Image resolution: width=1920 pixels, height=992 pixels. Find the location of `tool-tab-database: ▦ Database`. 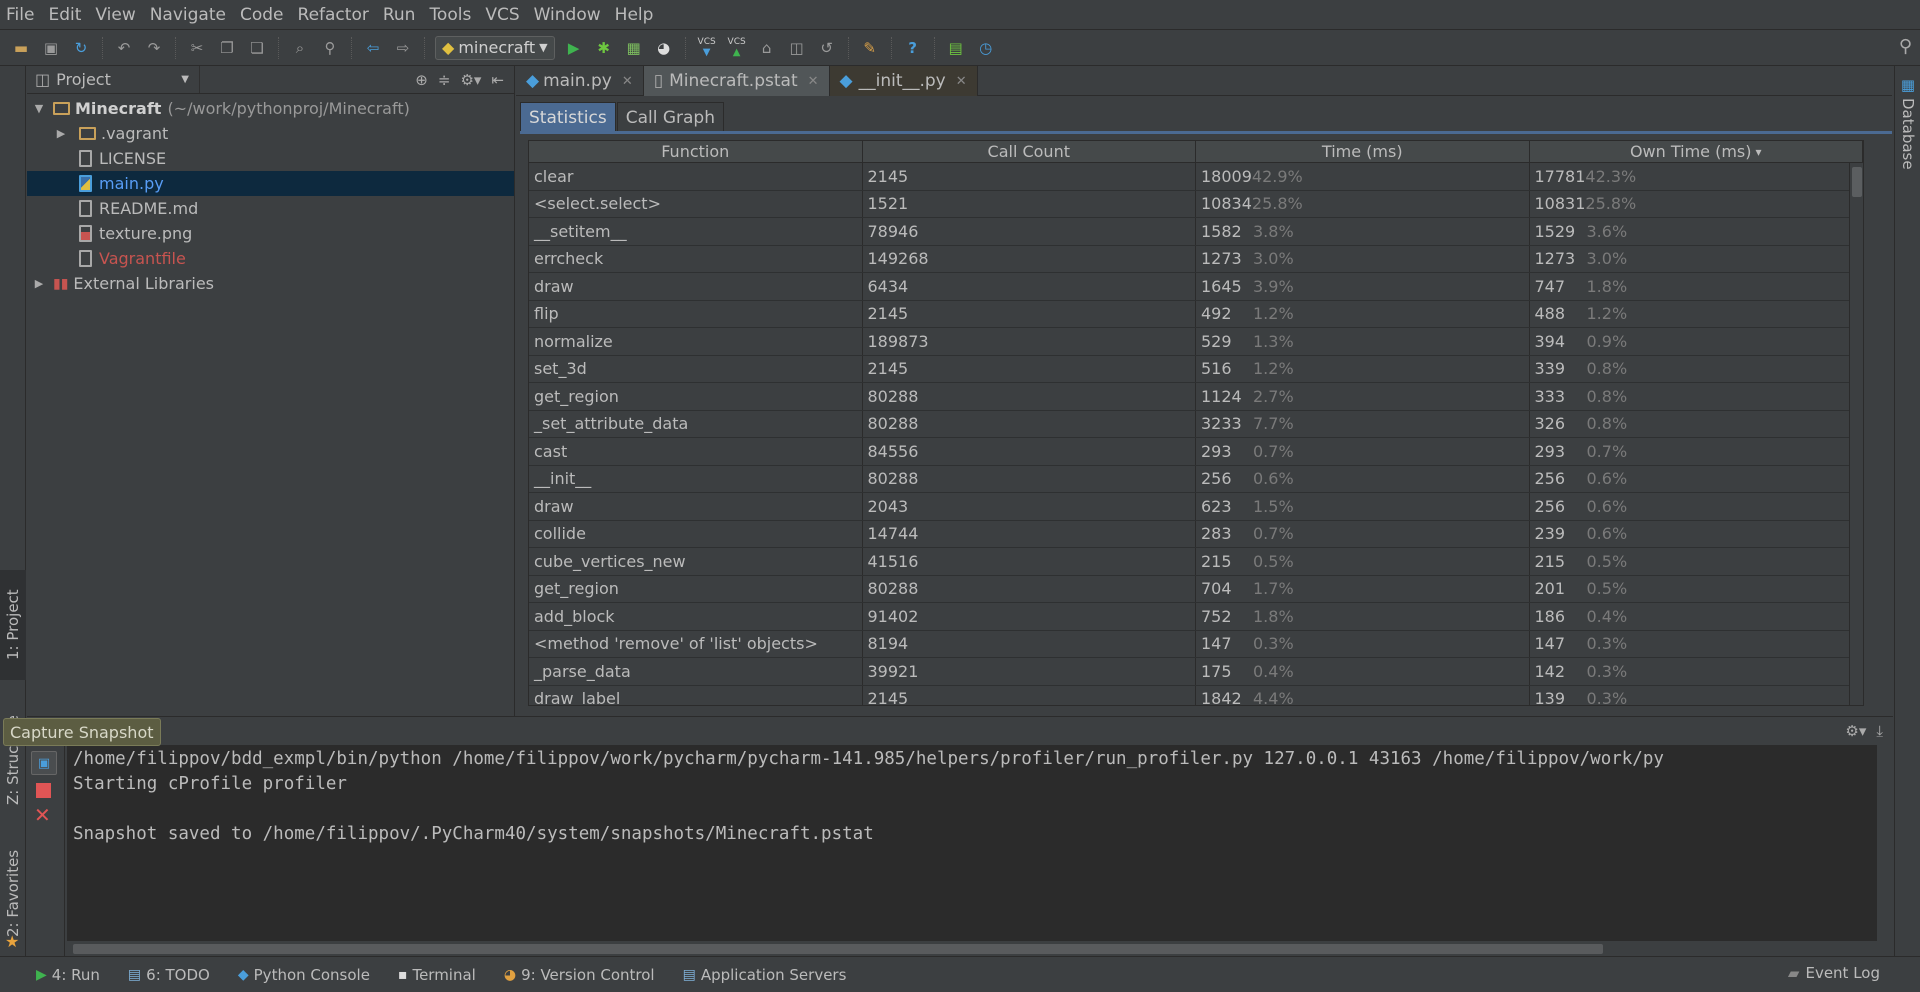

tool-tab-database: ▦ Database is located at coordinates (1907, 126).